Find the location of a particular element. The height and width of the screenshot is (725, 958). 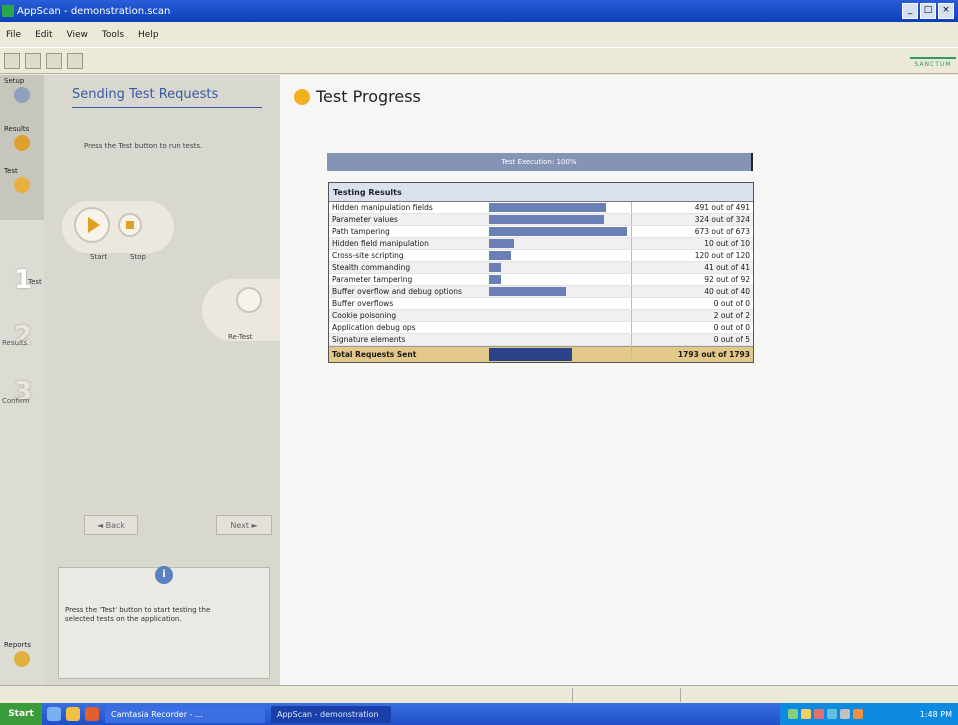

desktop-icon is located at coordinates (54, 714).